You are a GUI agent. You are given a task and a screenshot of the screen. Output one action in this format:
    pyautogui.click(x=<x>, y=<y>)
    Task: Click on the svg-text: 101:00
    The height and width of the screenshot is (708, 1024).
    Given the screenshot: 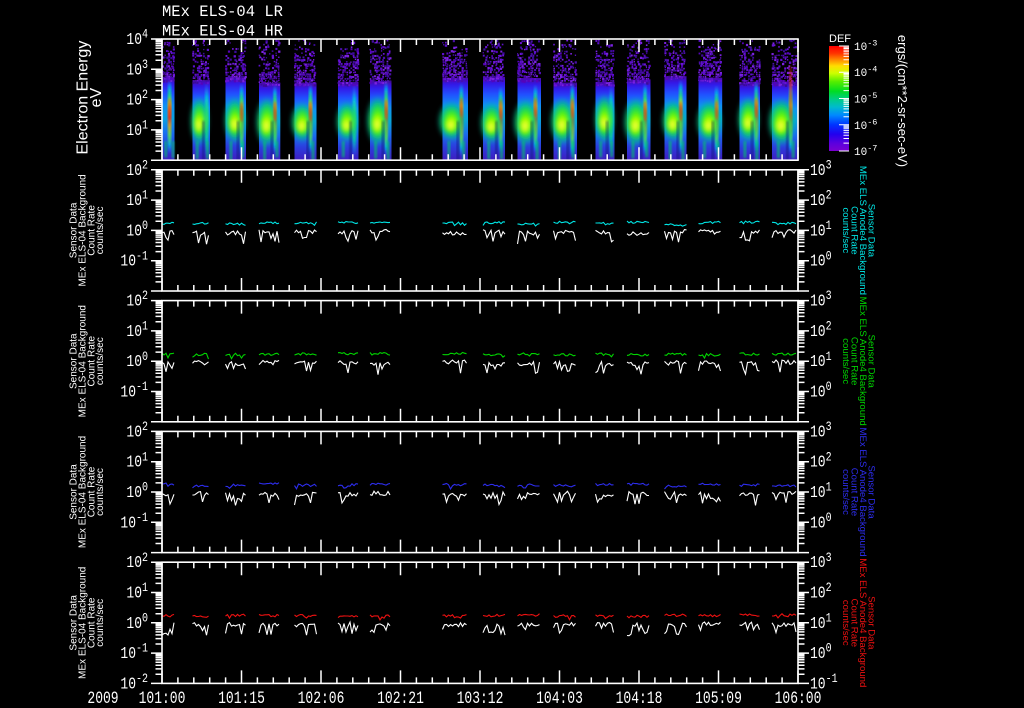 What is the action you would take?
    pyautogui.click(x=162, y=698)
    